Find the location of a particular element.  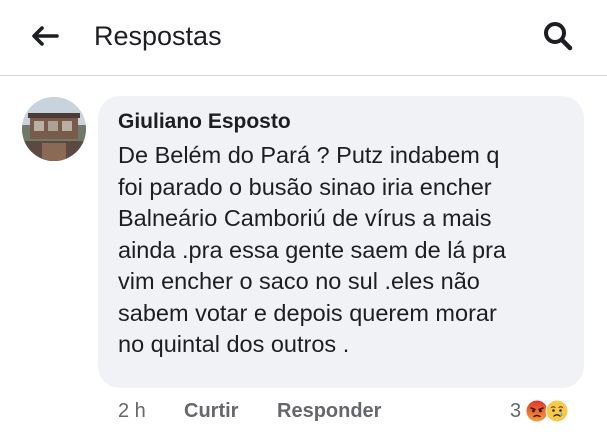

arrow-left-icon is located at coordinates (45, 36).